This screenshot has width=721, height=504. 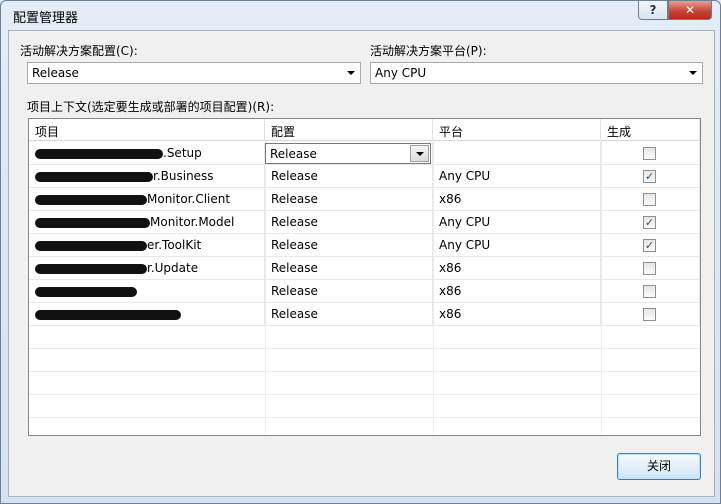 I want to click on column-header-build: 生成, so click(x=650, y=130).